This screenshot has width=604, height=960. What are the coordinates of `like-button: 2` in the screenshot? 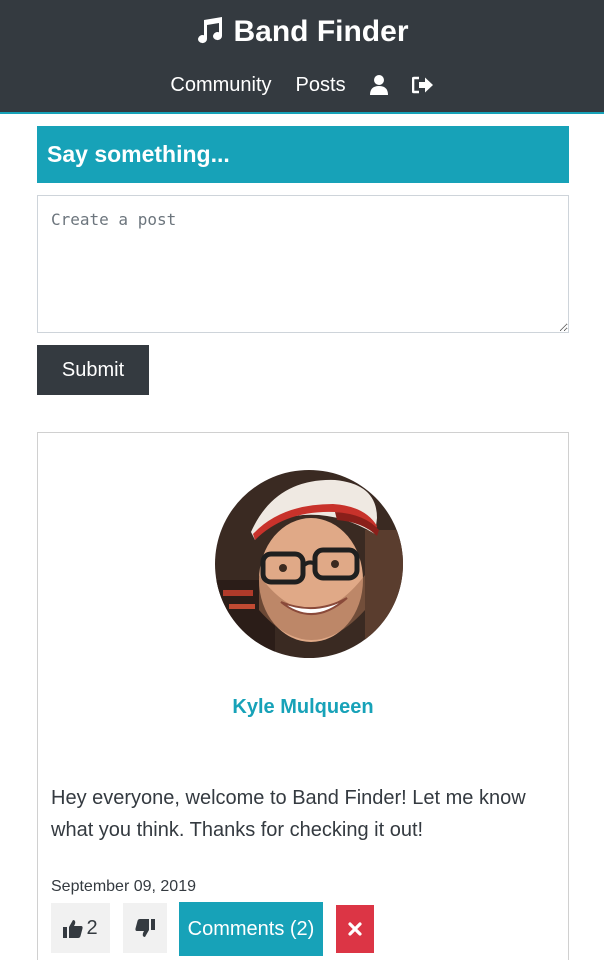 It's located at (80, 928).